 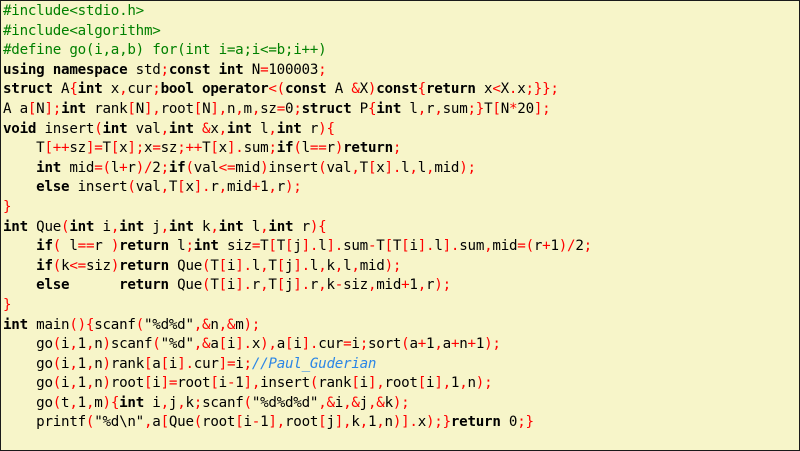 I want to click on preprocessor-token: #include<stdio.h>, so click(x=73, y=11).